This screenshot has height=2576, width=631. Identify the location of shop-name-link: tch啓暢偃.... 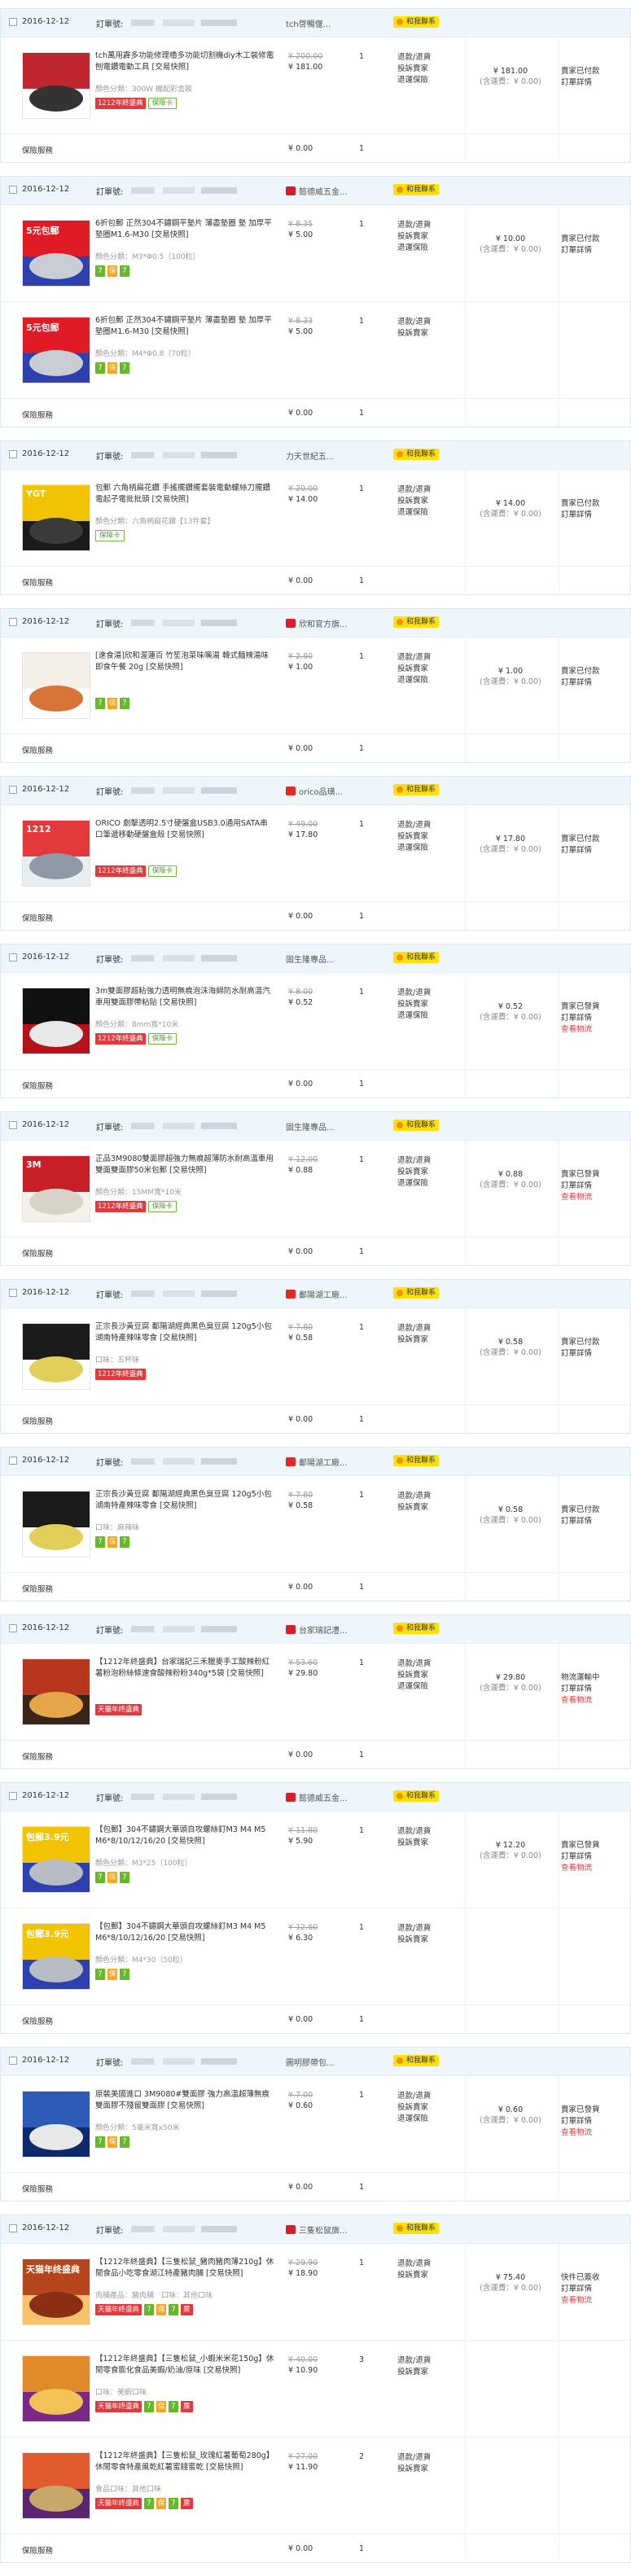
(308, 23).